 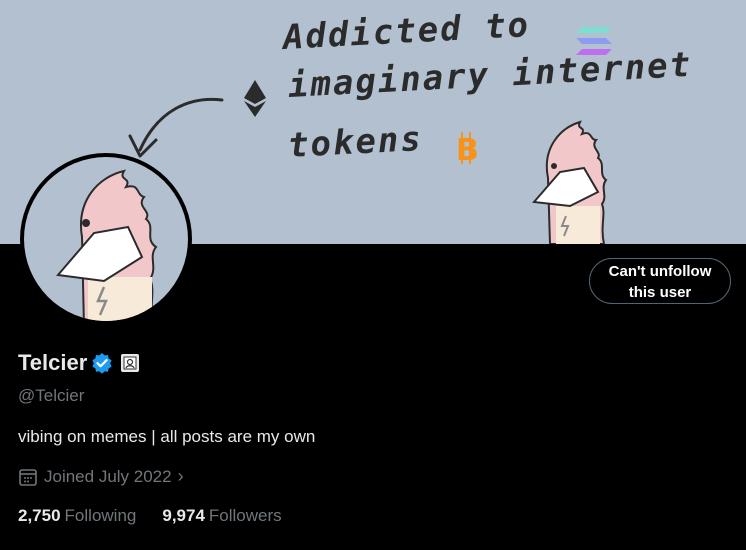 What do you see at coordinates (180, 476) in the screenshot?
I see `chevron-right-icon: ›` at bounding box center [180, 476].